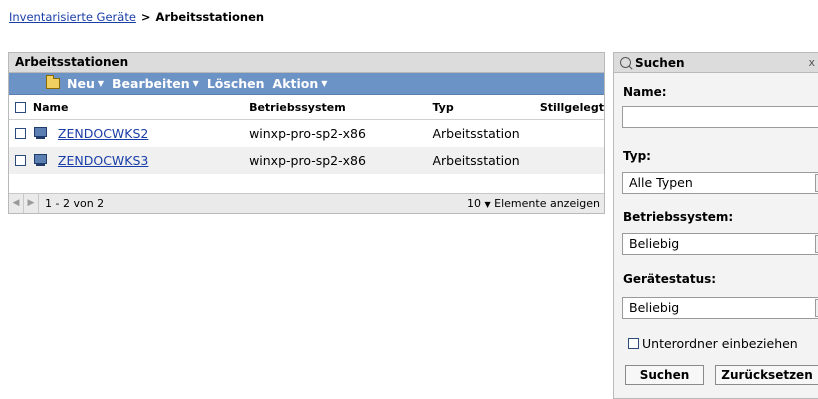 The height and width of the screenshot is (399, 818). What do you see at coordinates (236, 83) in the screenshot?
I see `delete-button: Löschen` at bounding box center [236, 83].